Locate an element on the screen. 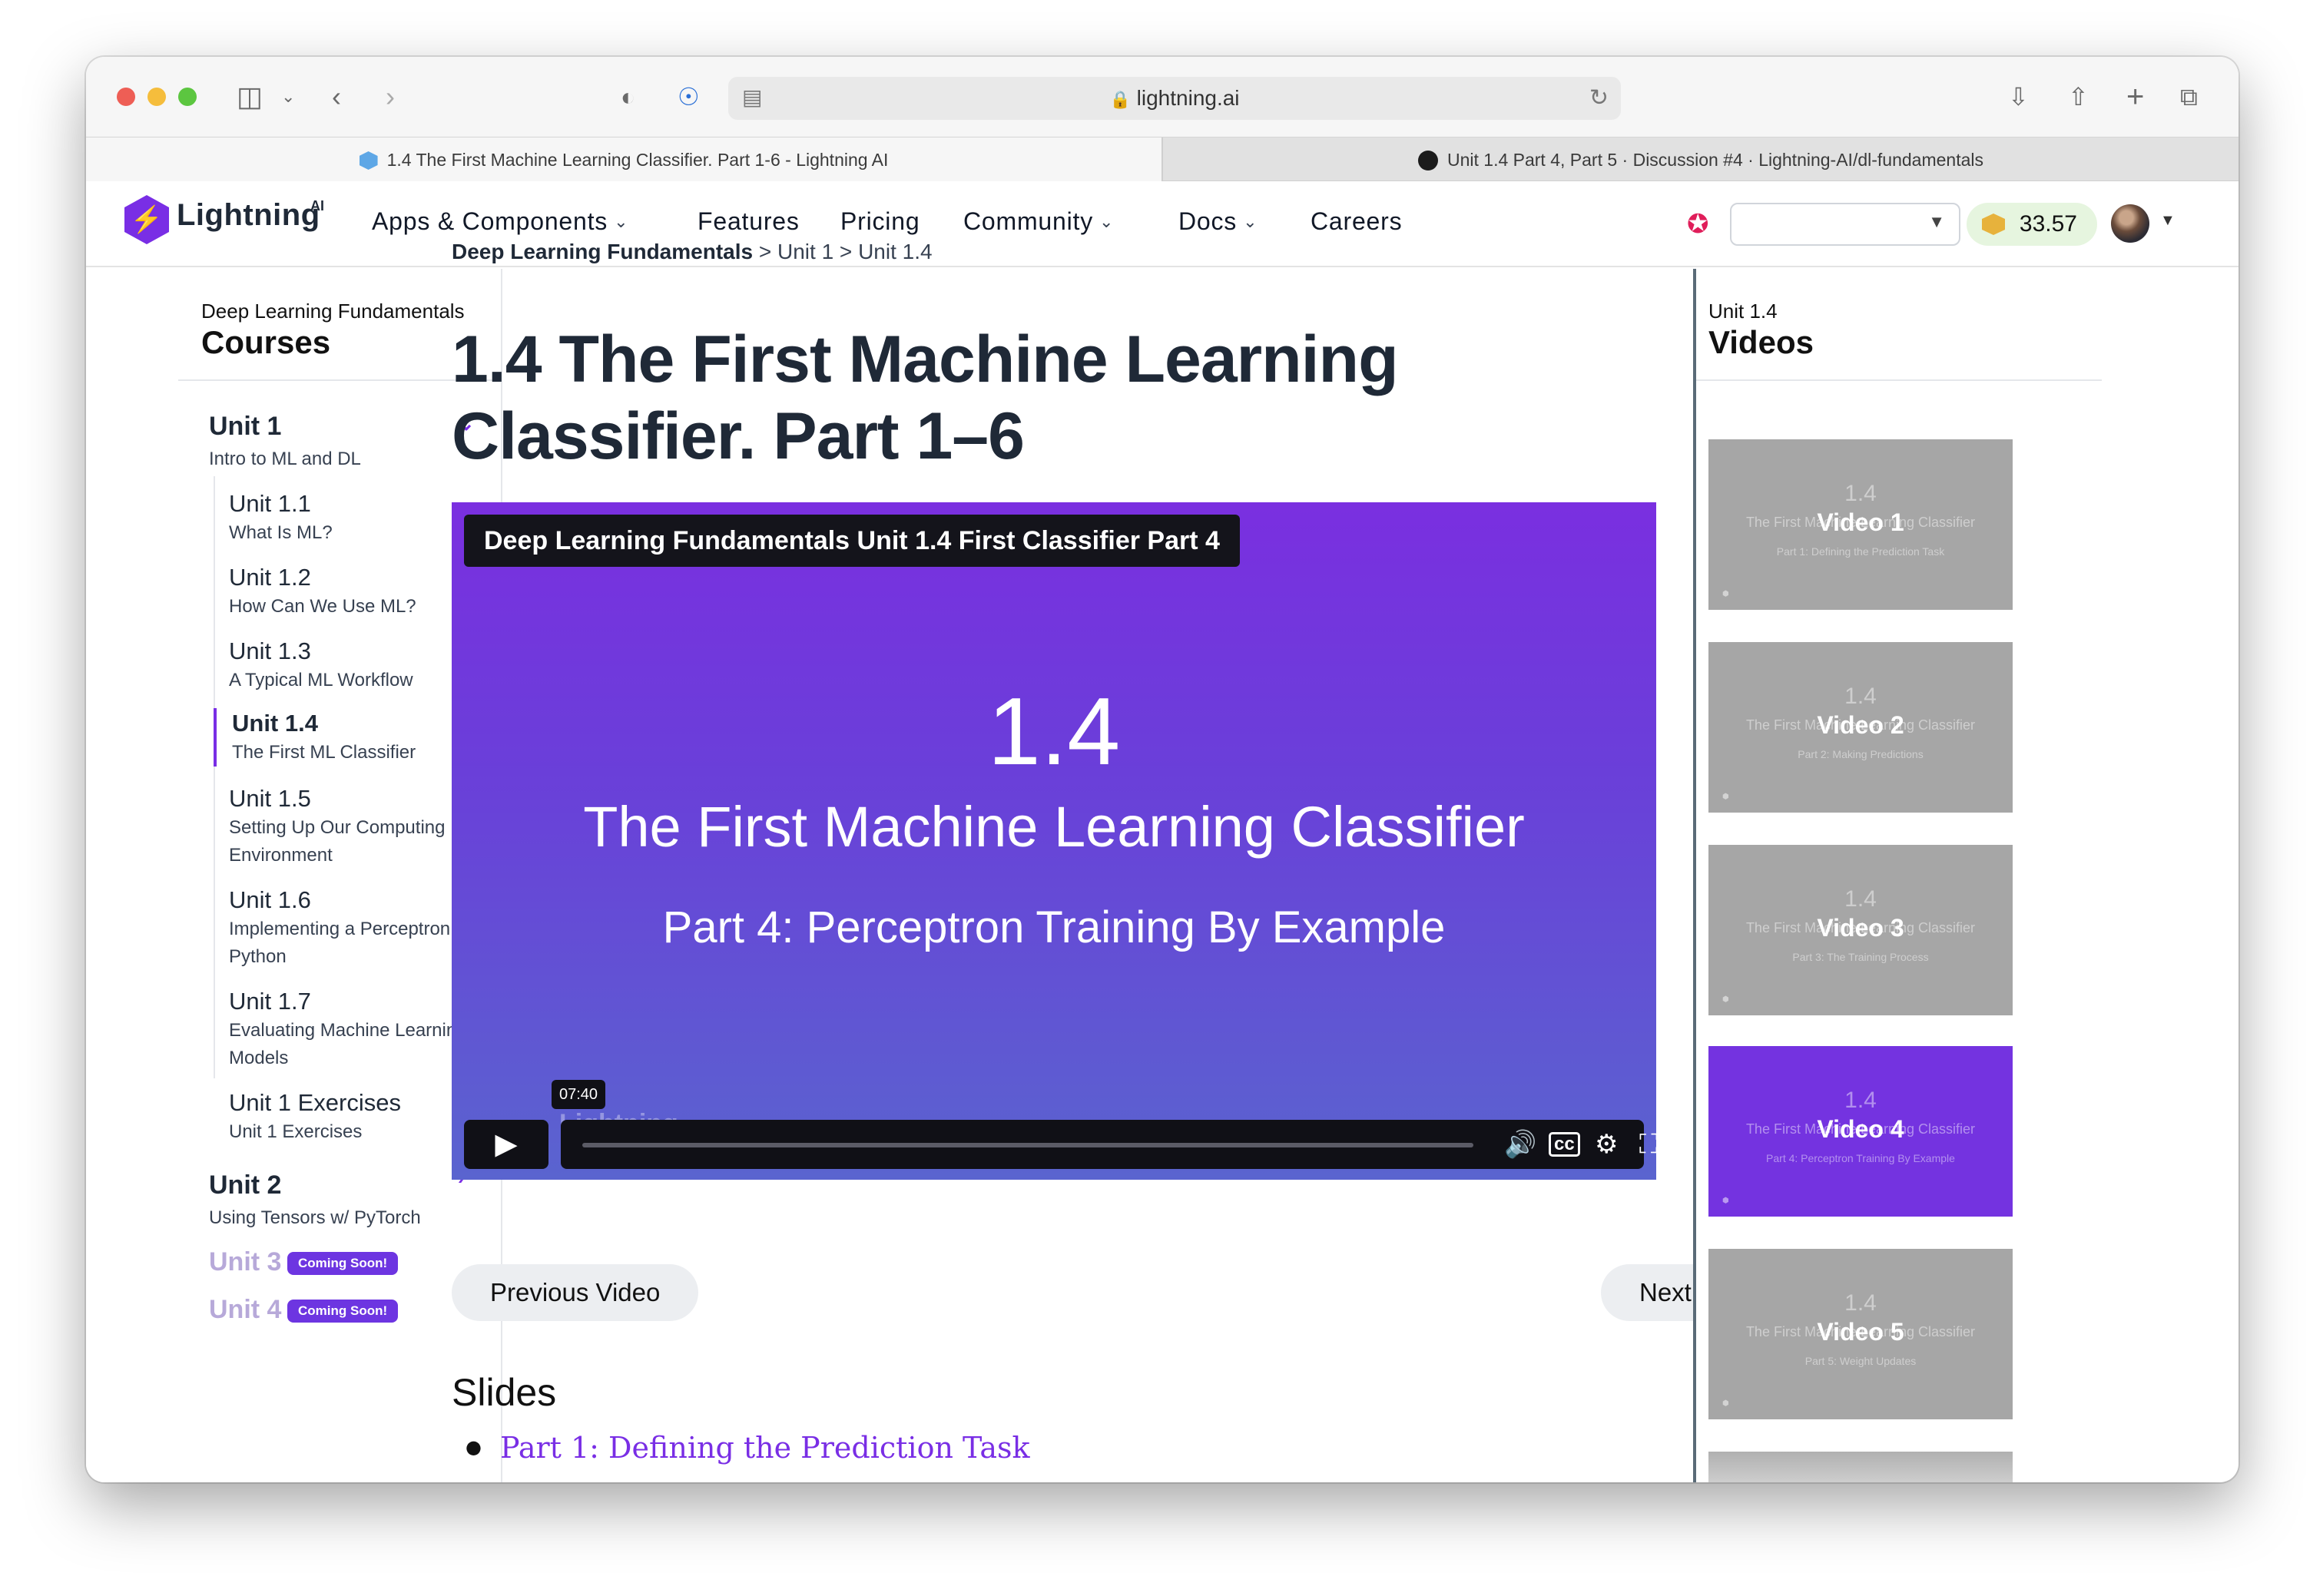 Image resolution: width=2323 pixels, height=1596 pixels. thumbnail-label: Video 1 is located at coordinates (1860, 522).